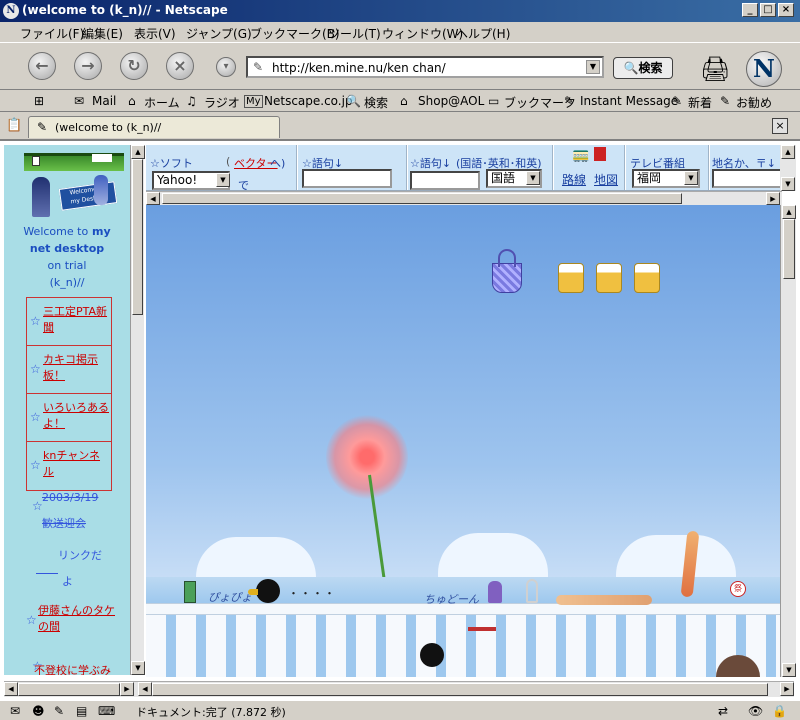 Image resolution: width=800 pixels, height=720 pixels. What do you see at coordinates (715, 69) in the screenshot?
I see `printer-icon: 🖨` at bounding box center [715, 69].